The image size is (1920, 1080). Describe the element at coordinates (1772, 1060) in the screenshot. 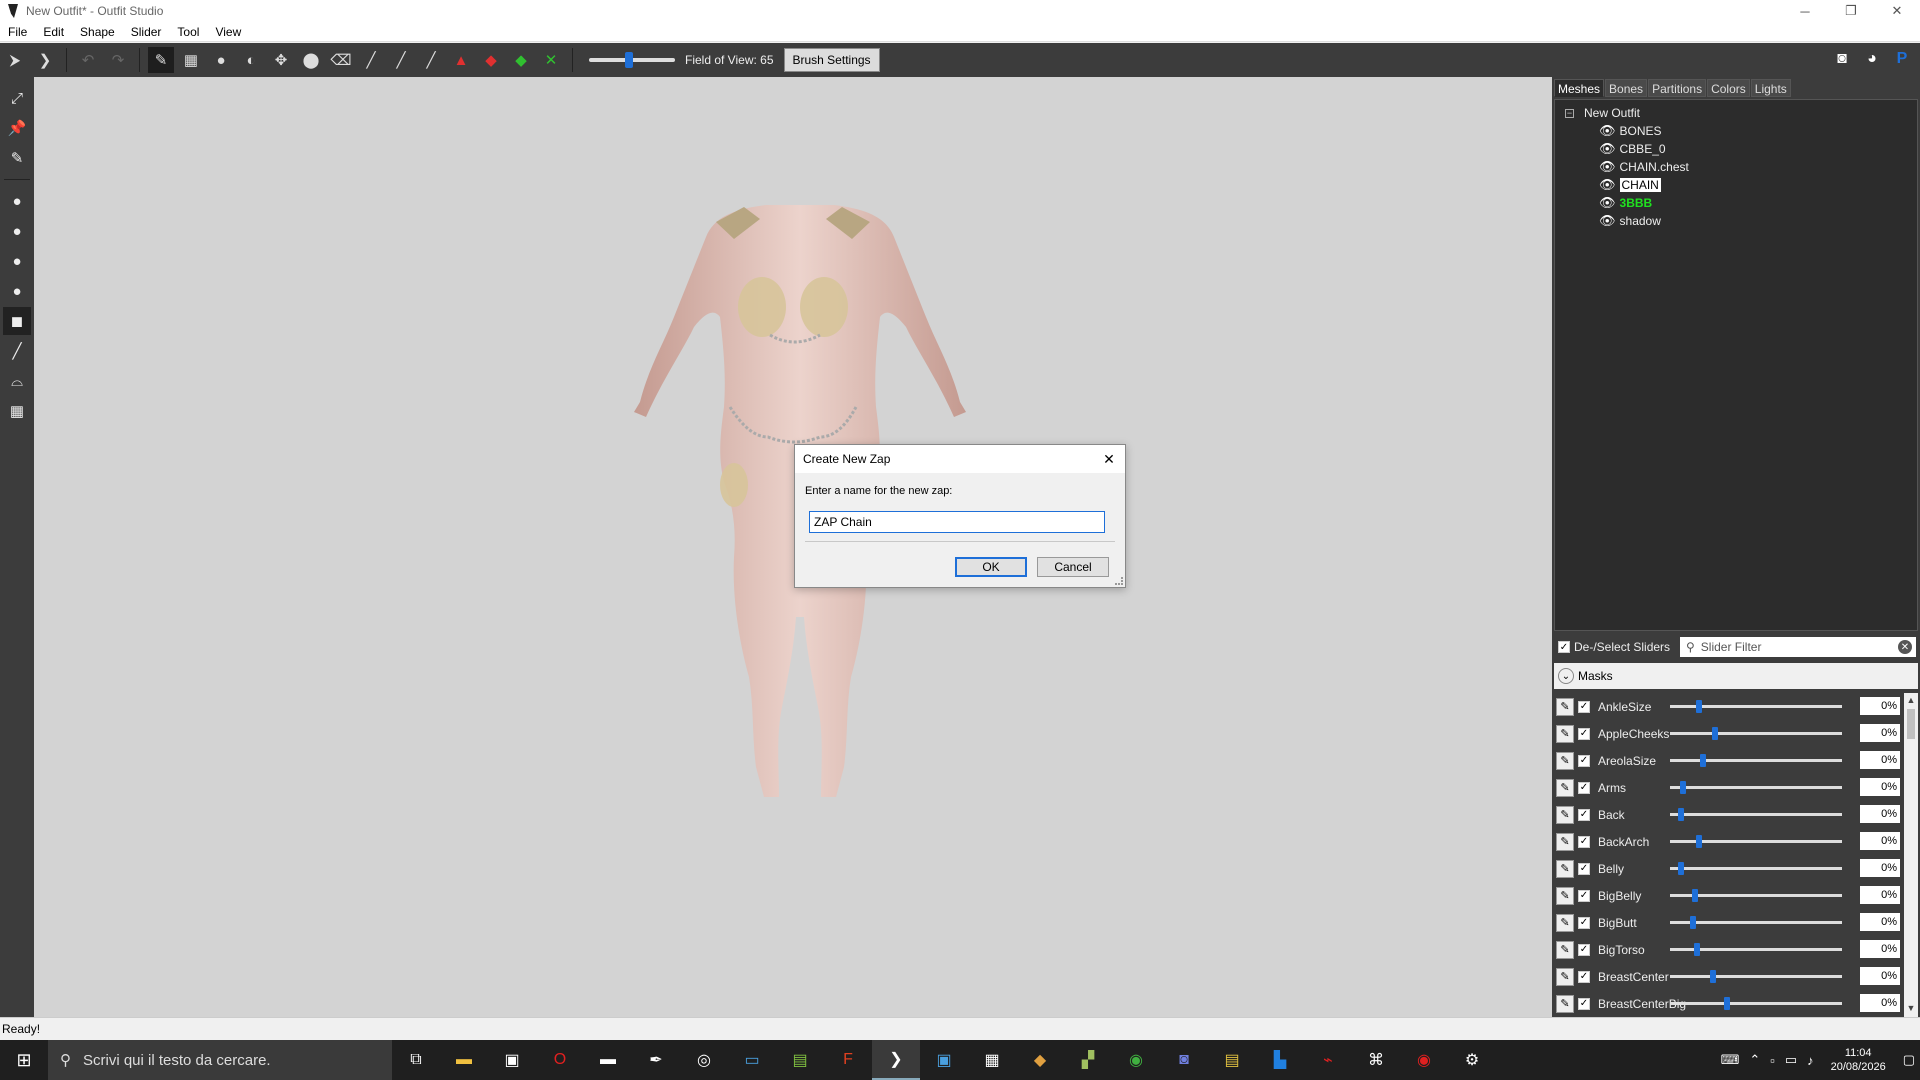

I see `app-tray-icon: ▫` at that location.